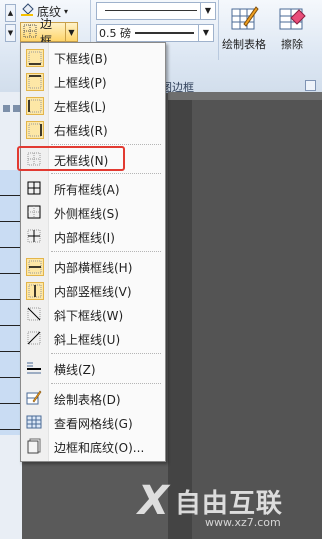 This screenshot has width=322, height=539. Describe the element at coordinates (81, 58) in the screenshot. I see `menu-item-label: 下框线(B)` at that location.